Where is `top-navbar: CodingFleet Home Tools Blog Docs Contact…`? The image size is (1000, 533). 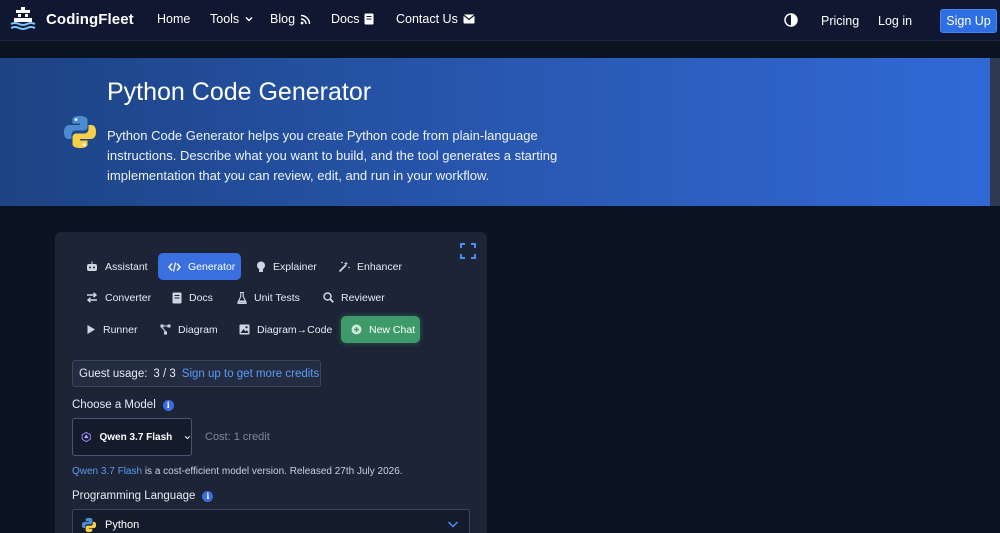 top-navbar: CodingFleet Home Tools Blog Docs Contact… is located at coordinates (500, 20).